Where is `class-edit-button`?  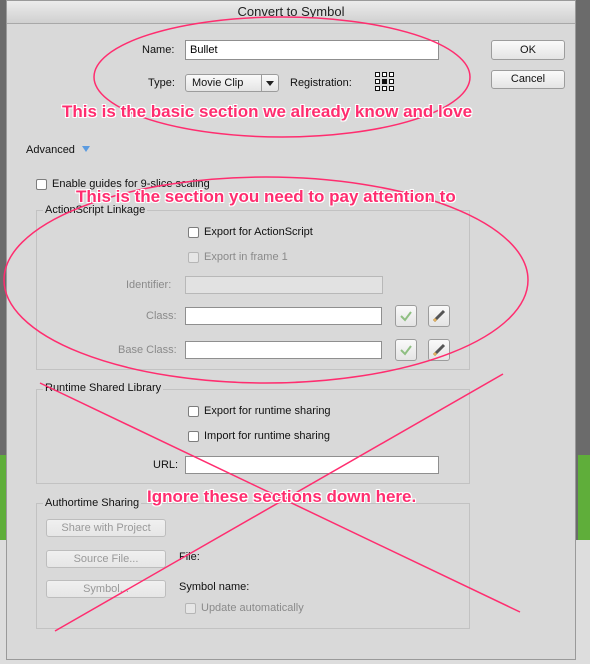 class-edit-button is located at coordinates (439, 316).